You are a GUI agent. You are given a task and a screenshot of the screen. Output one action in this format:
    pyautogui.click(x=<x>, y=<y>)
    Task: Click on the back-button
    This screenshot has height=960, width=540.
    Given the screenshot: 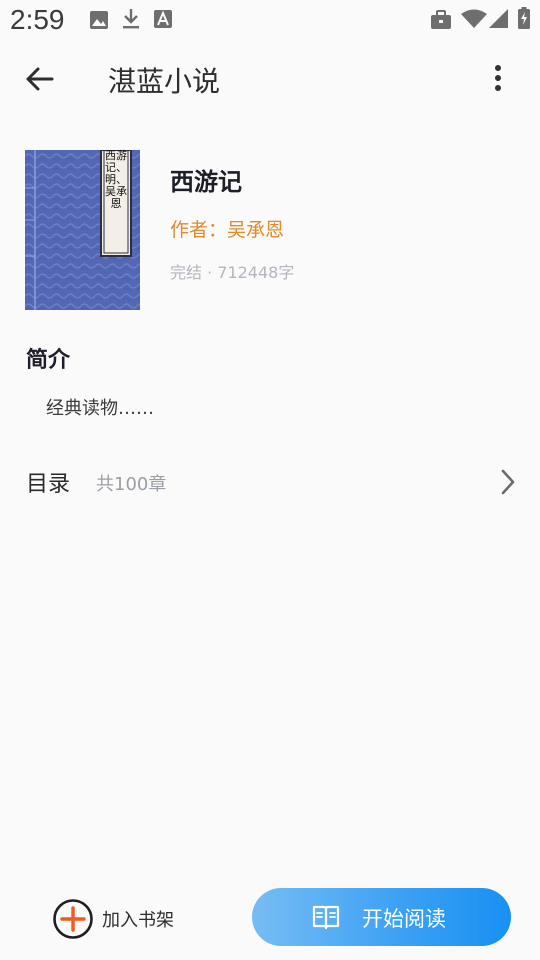 What is the action you would take?
    pyautogui.click(x=42, y=79)
    